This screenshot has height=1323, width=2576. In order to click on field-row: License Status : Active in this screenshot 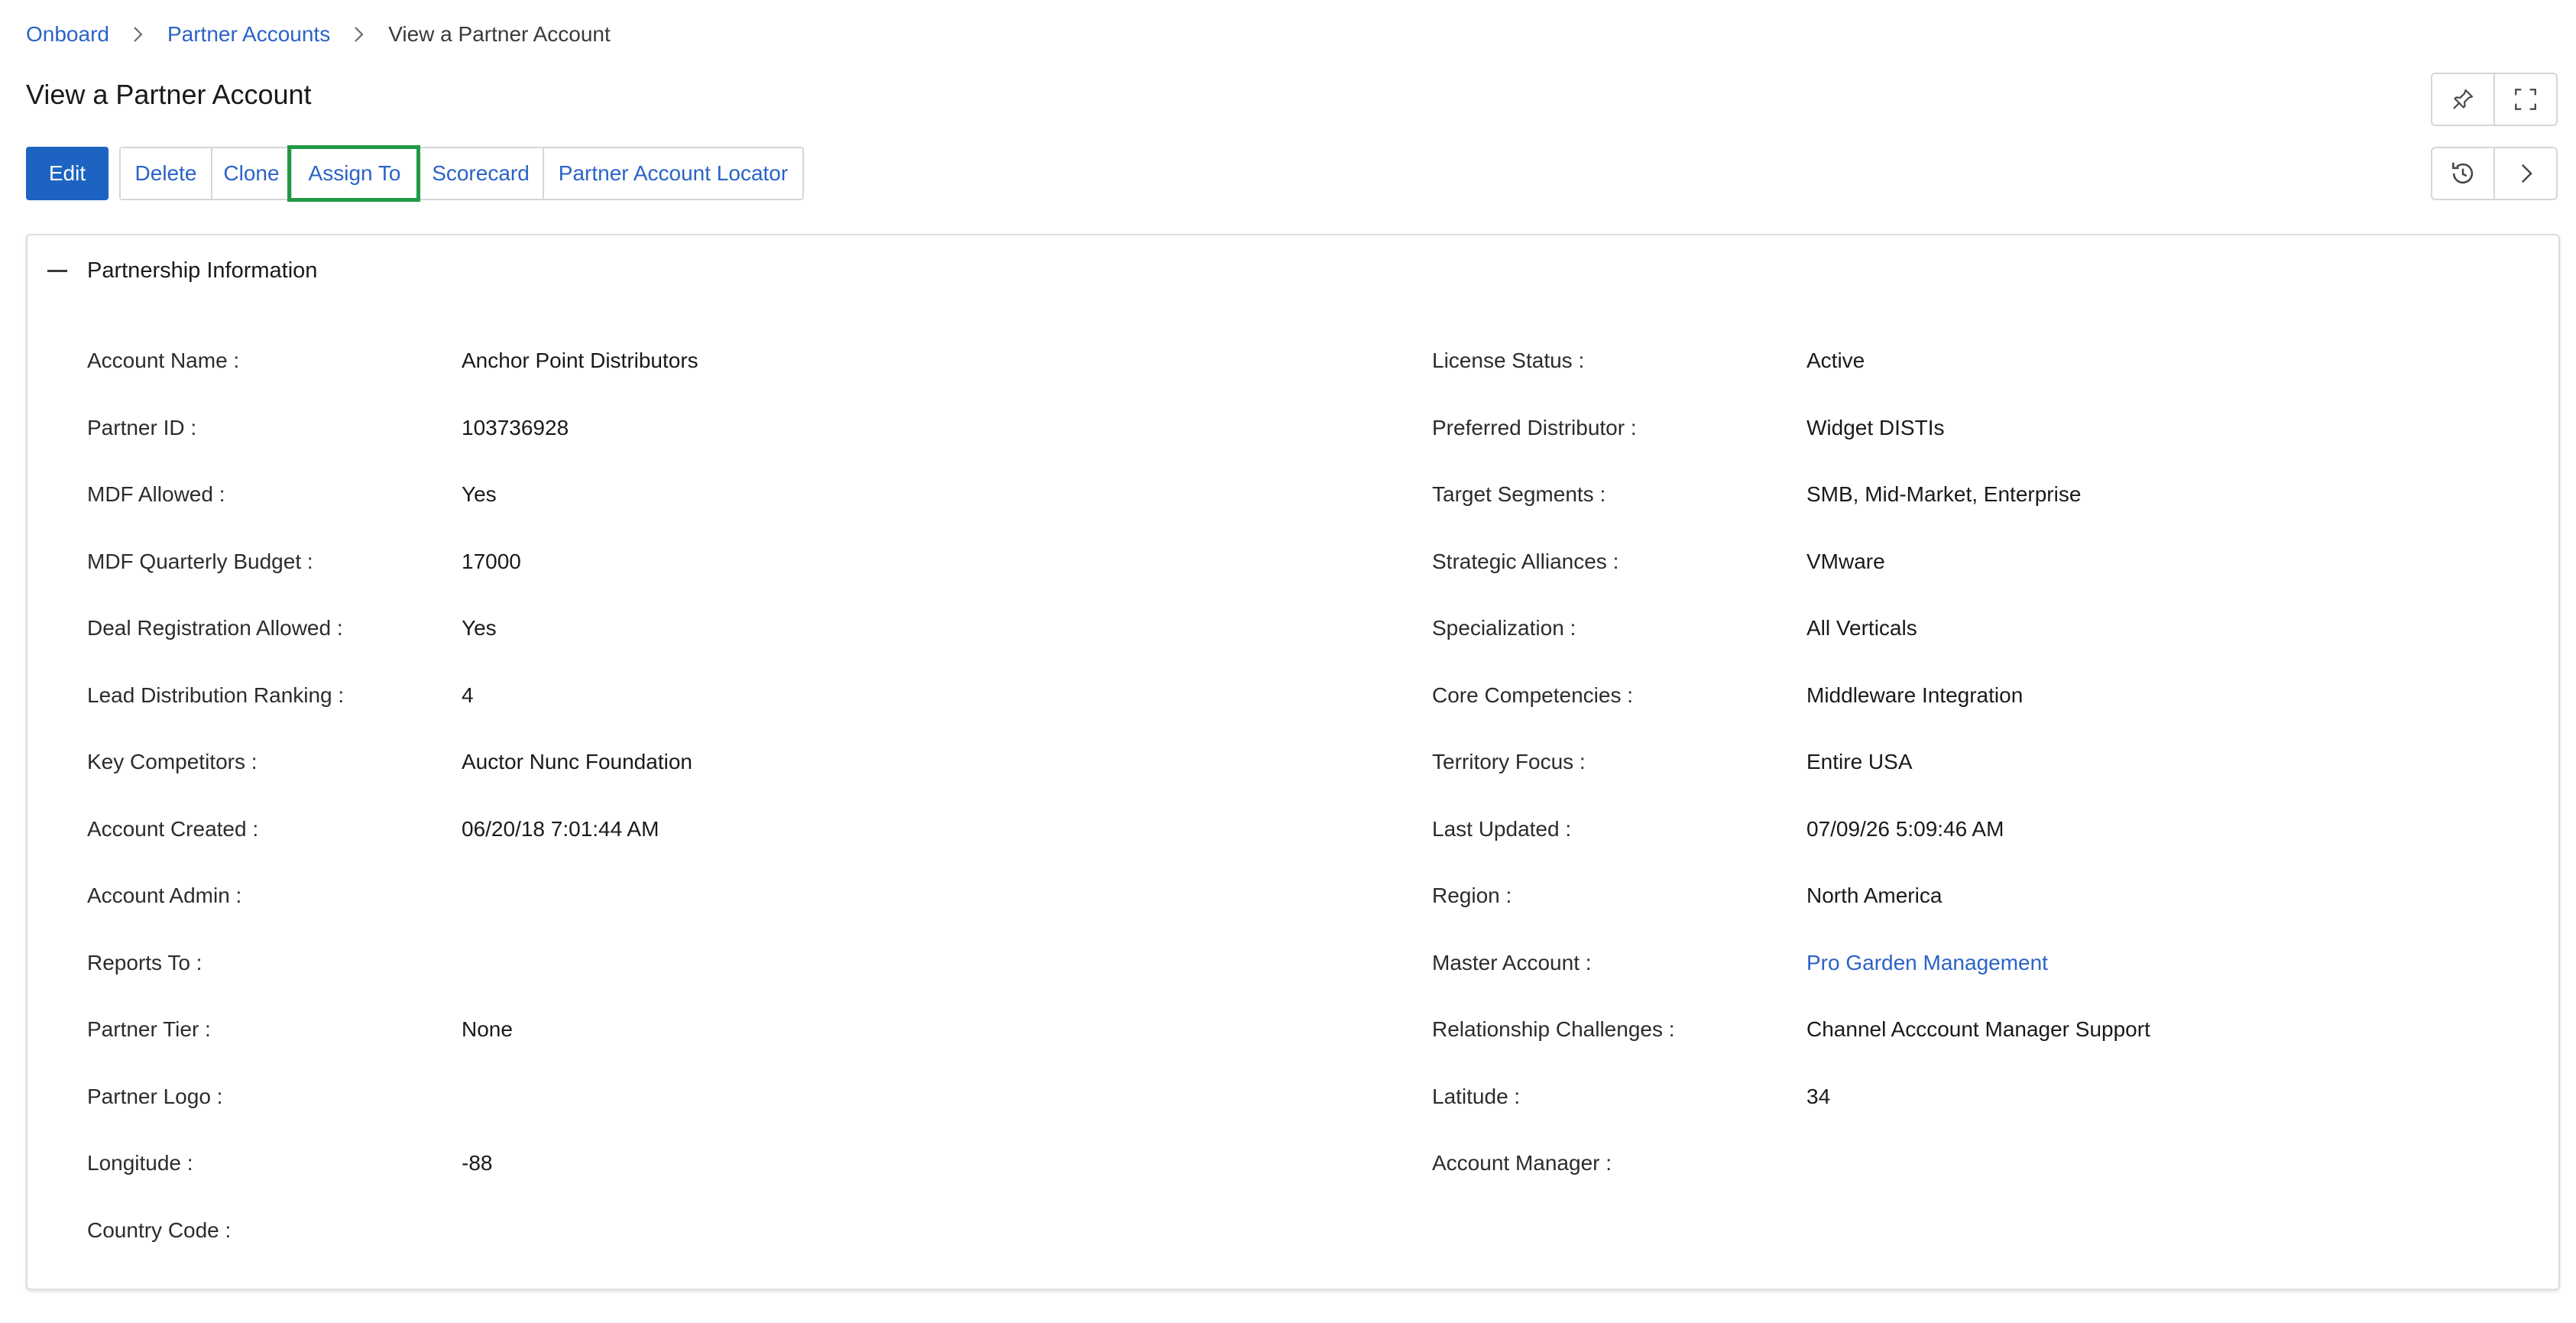, I will do `click(1648, 360)`.